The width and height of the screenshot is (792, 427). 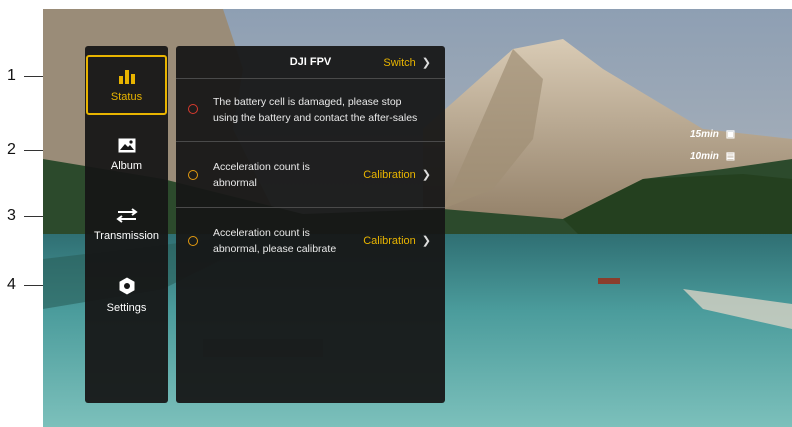 What do you see at coordinates (126, 145) in the screenshot?
I see `image-icon` at bounding box center [126, 145].